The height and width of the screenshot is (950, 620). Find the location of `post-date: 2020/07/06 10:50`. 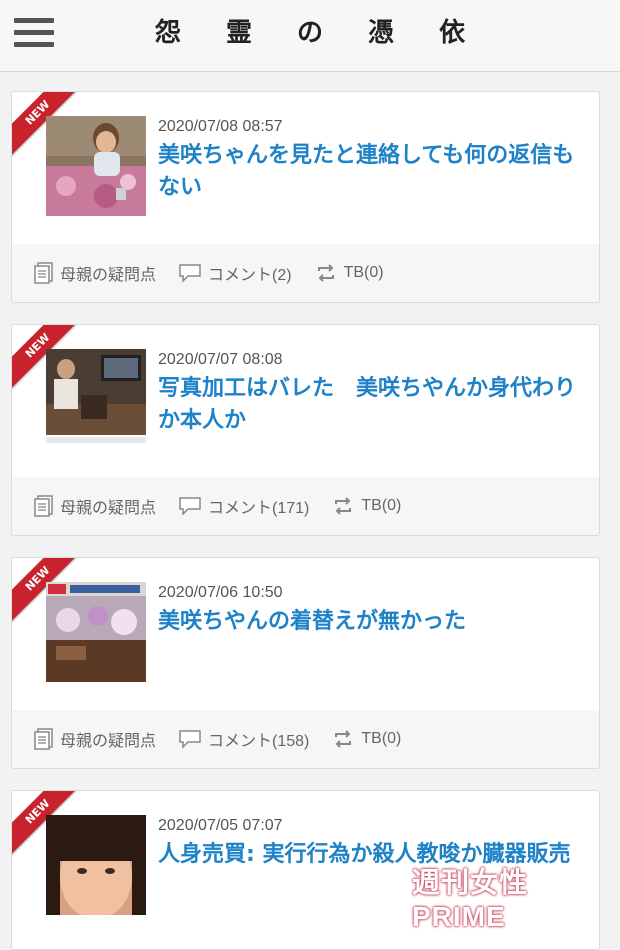

post-date: 2020/07/06 10:50 is located at coordinates (220, 592).